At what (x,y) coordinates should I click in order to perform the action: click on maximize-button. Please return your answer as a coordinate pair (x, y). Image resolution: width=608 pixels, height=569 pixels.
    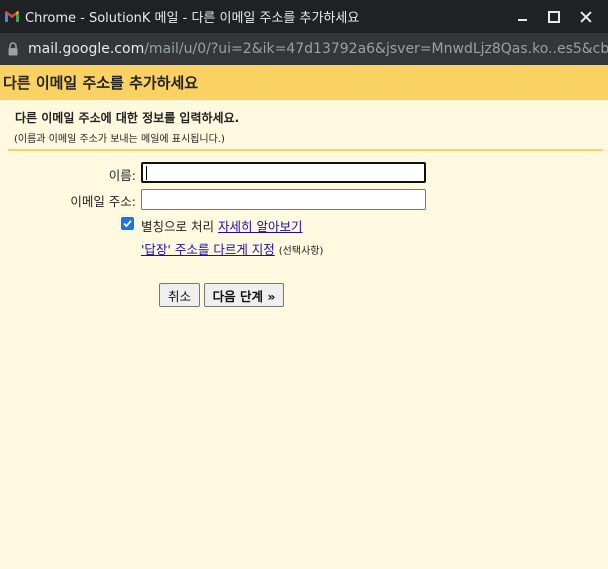
    Looking at the image, I should click on (554, 16).